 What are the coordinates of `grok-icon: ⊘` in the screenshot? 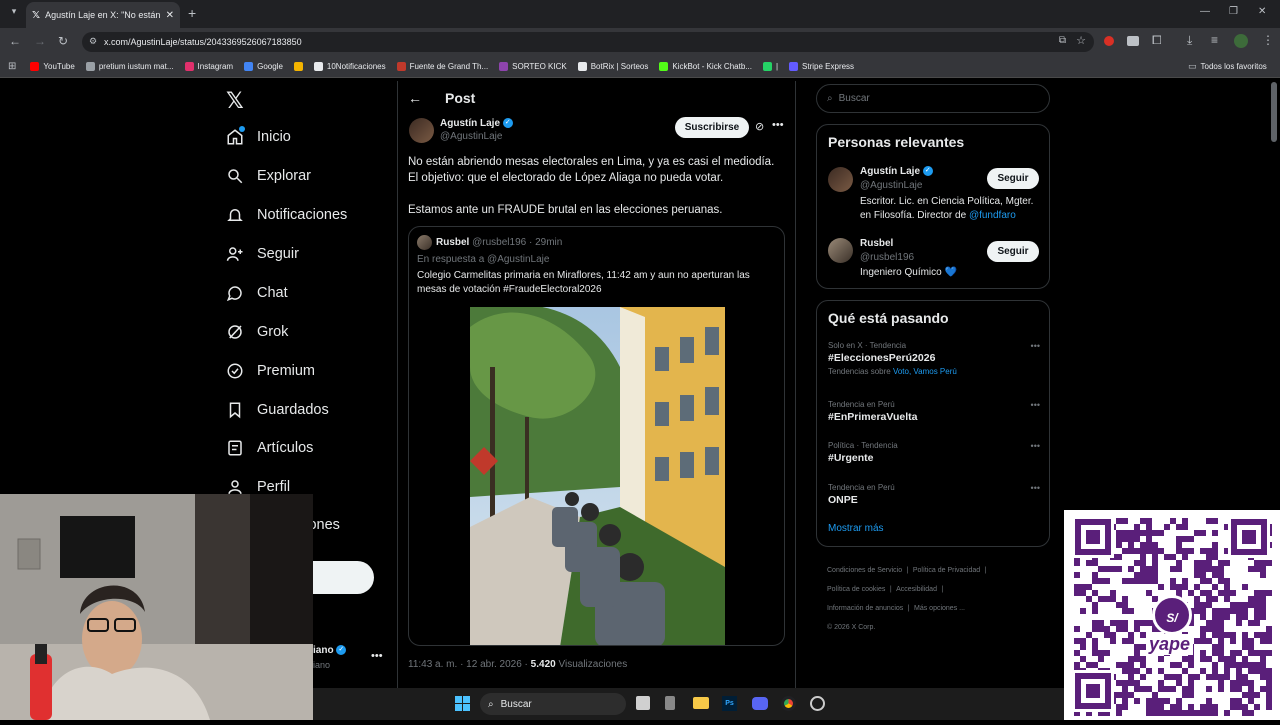 It's located at (759, 126).